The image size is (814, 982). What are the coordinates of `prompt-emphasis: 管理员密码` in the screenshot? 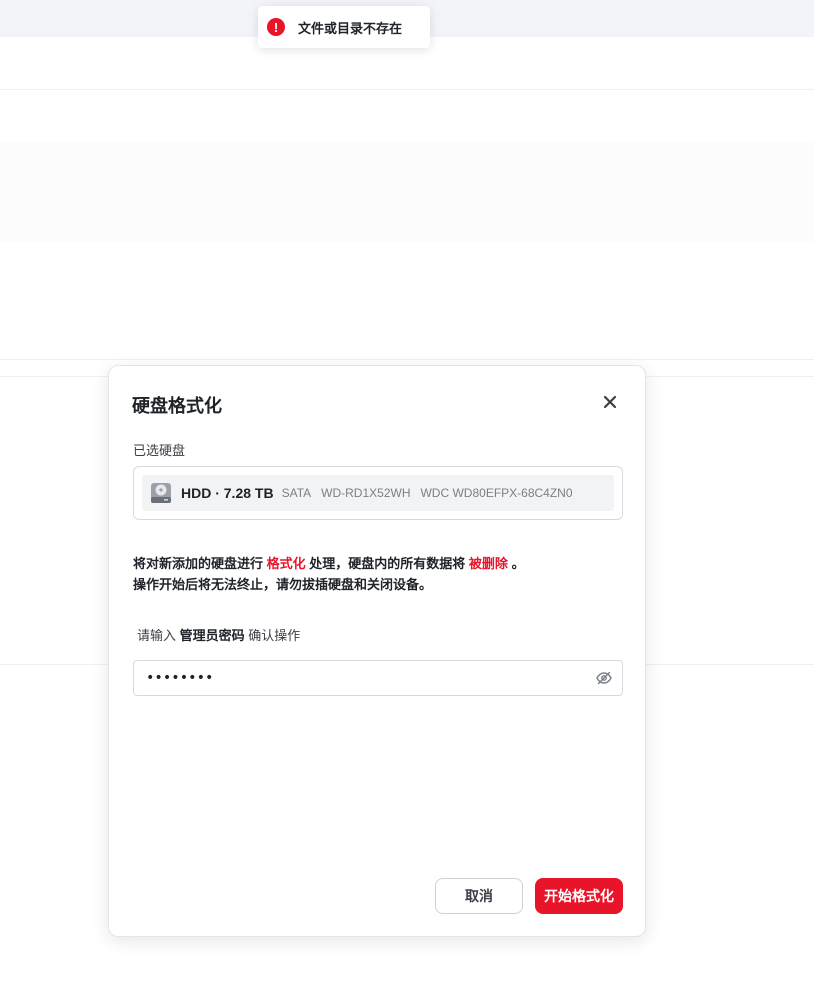 It's located at (212, 635).